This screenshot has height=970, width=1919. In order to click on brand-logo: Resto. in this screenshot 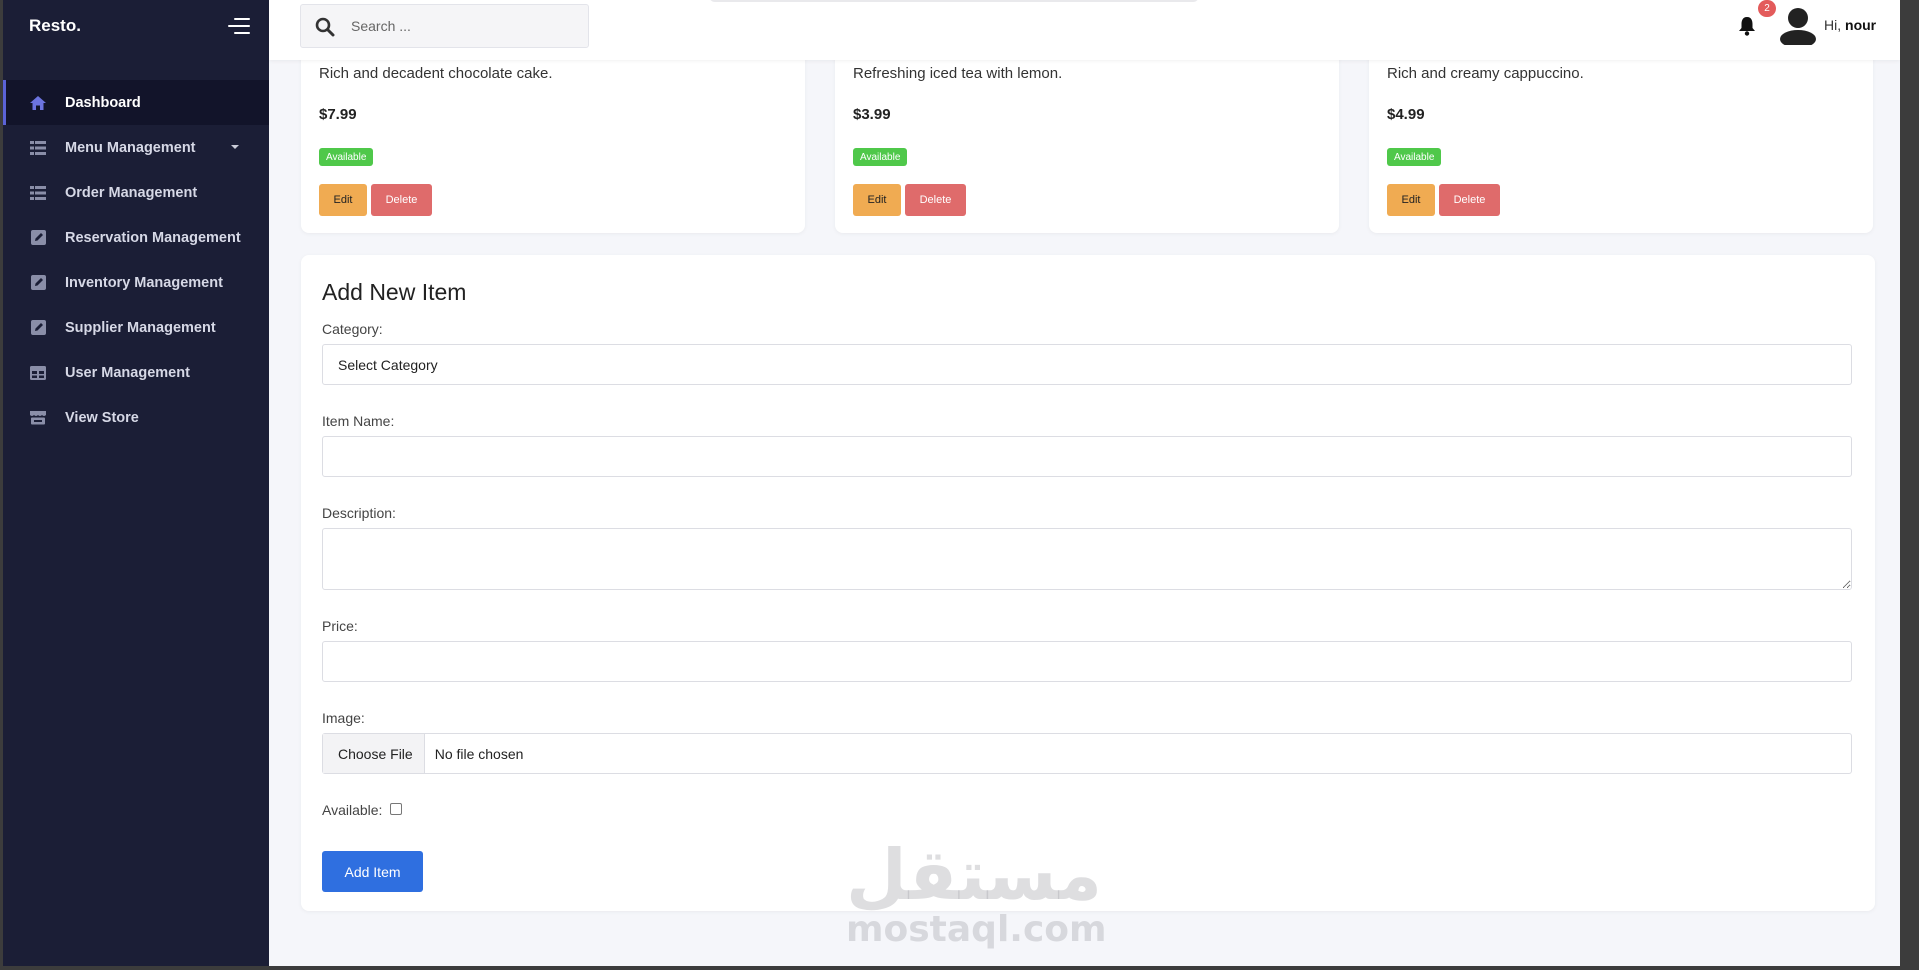, I will do `click(55, 26)`.